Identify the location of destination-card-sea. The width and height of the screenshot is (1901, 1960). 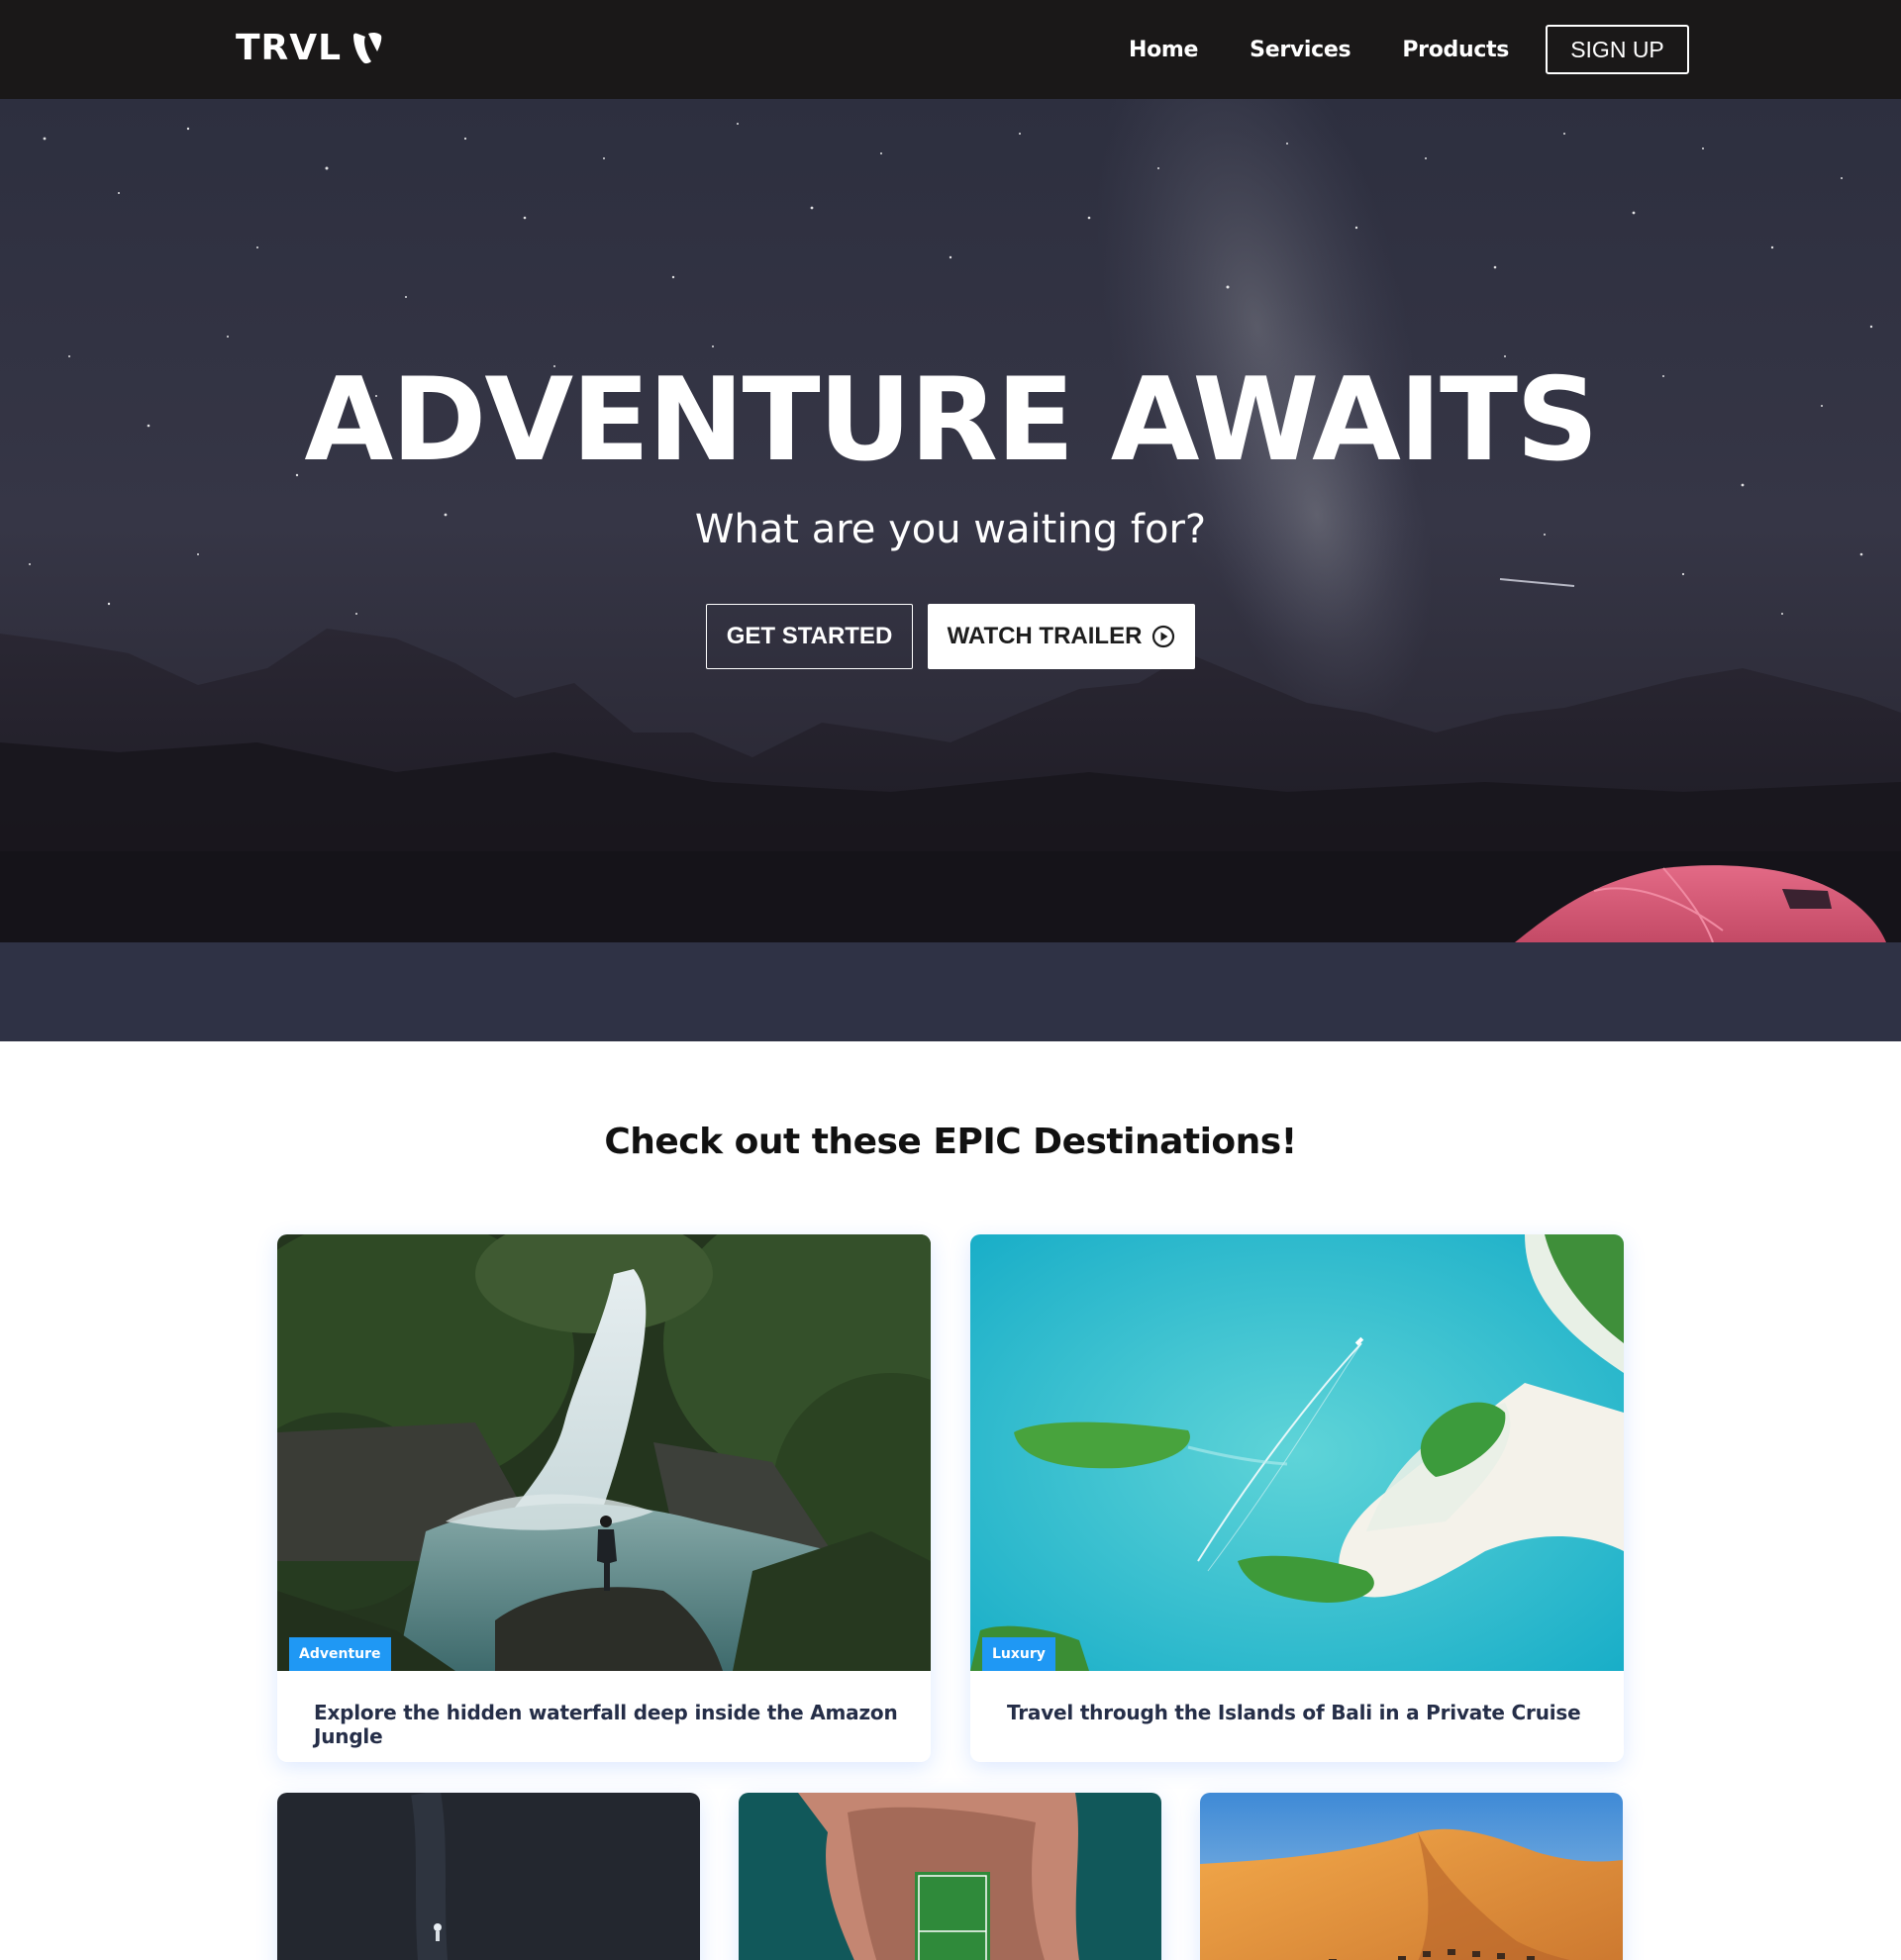
(488, 1876).